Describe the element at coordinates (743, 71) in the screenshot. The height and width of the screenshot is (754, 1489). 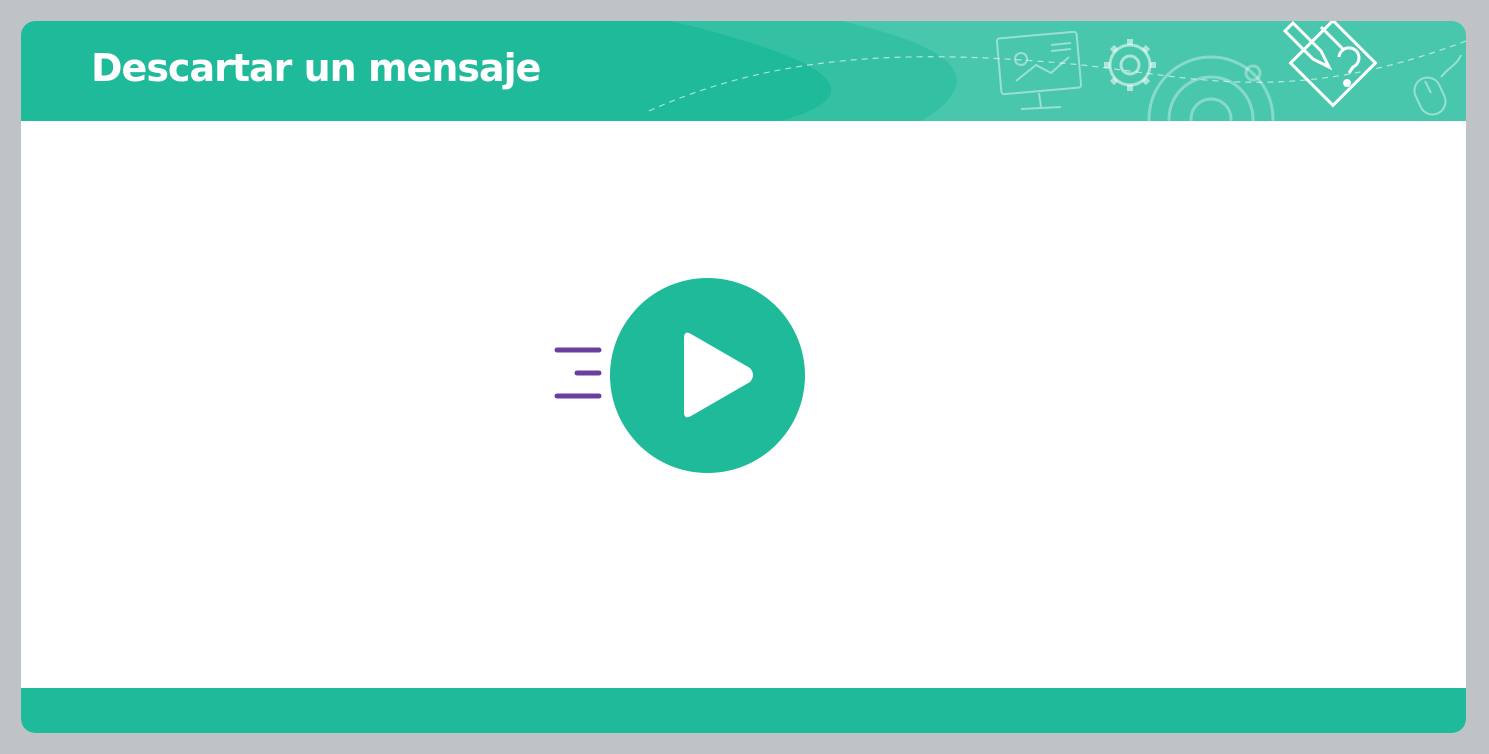
I see `header-banner: Descartar un mensaje` at that location.